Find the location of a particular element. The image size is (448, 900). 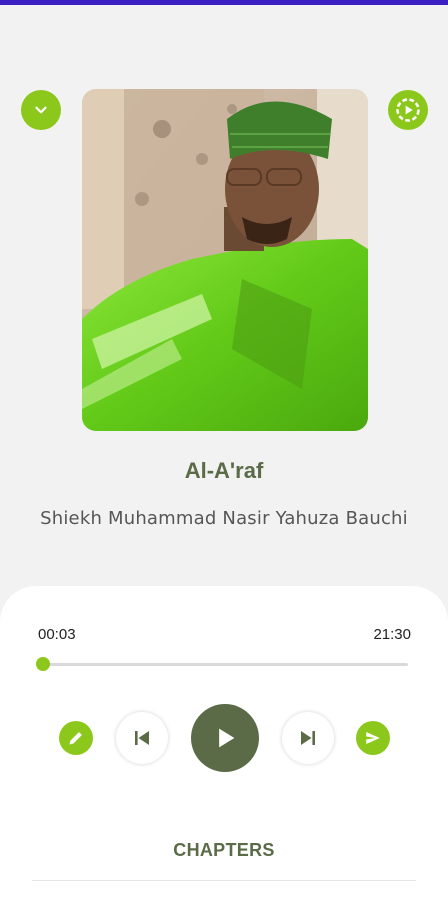

share-button is located at coordinates (373, 738).